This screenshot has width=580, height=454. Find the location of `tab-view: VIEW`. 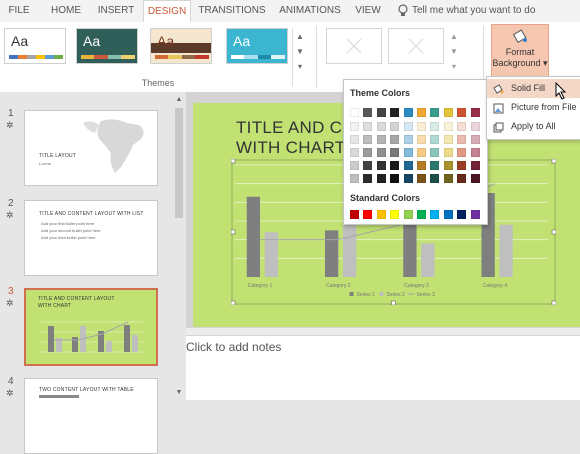

tab-view: VIEW is located at coordinates (368, 11).